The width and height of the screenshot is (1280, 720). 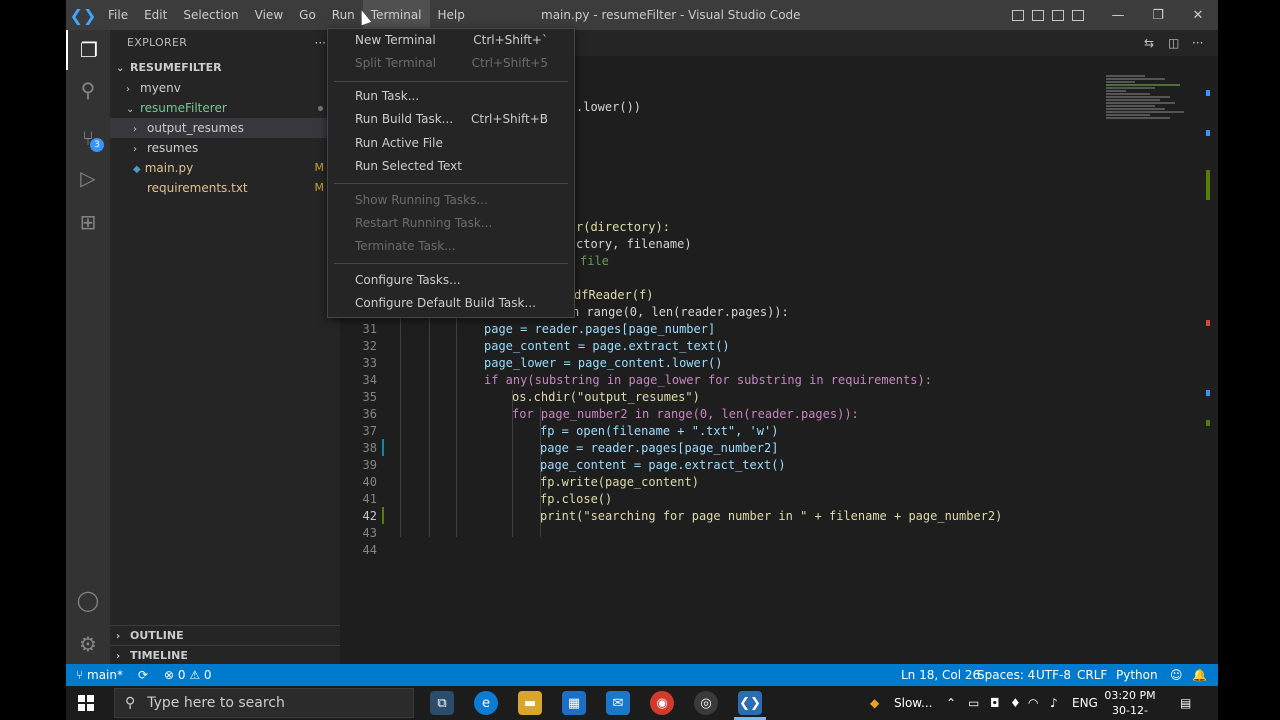 What do you see at coordinates (88, 347) in the screenshot?
I see `activity-bar: ❐ ⚲ ⑂ 3 ▷ ⊞ ◯ ⚙` at bounding box center [88, 347].